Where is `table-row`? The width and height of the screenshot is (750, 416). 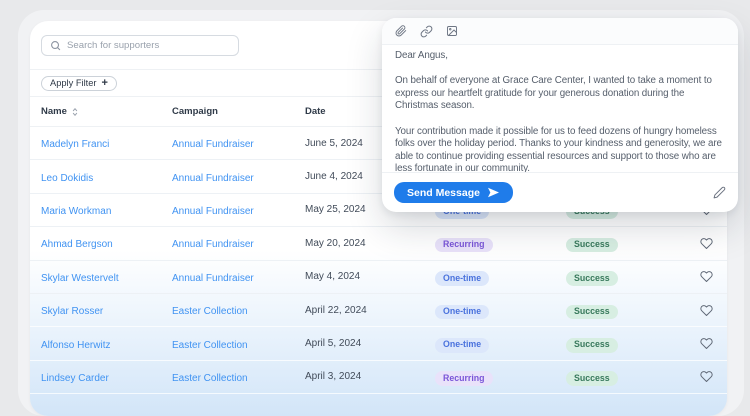 table-row is located at coordinates (378, 405).